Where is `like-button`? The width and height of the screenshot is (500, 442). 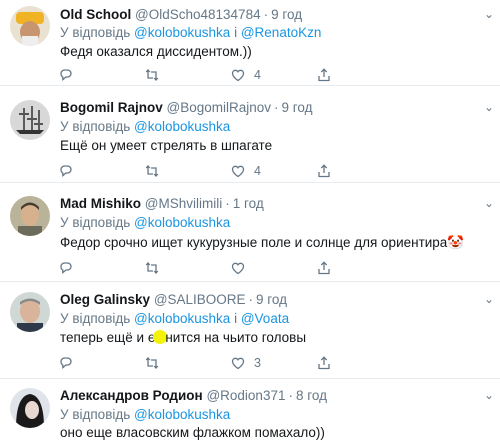 like-button is located at coordinates (242, 268).